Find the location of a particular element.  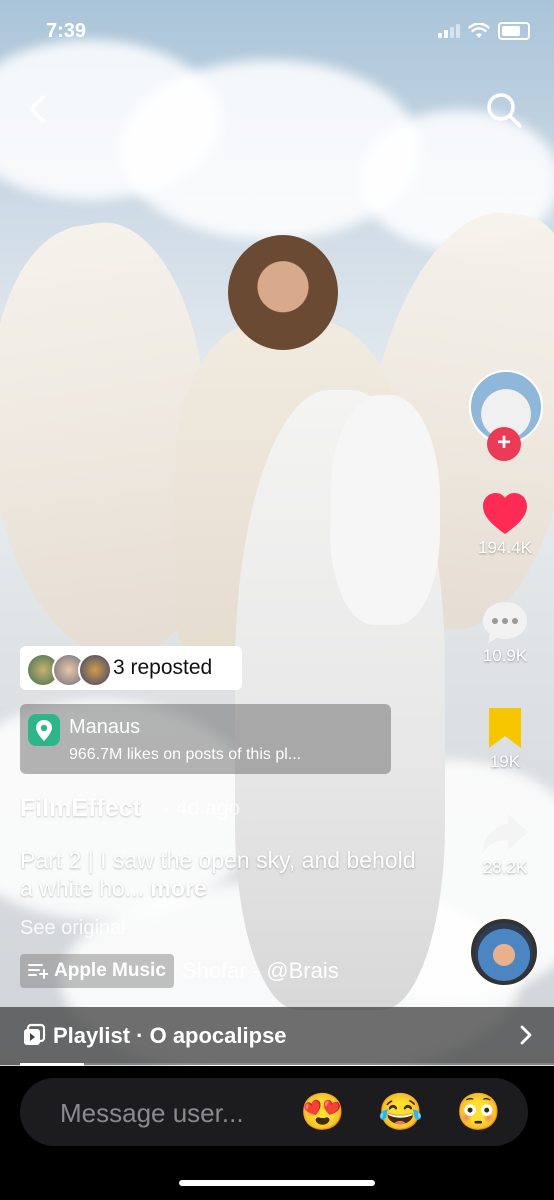

reposted-chip: 3 reposted is located at coordinates (131, 668).